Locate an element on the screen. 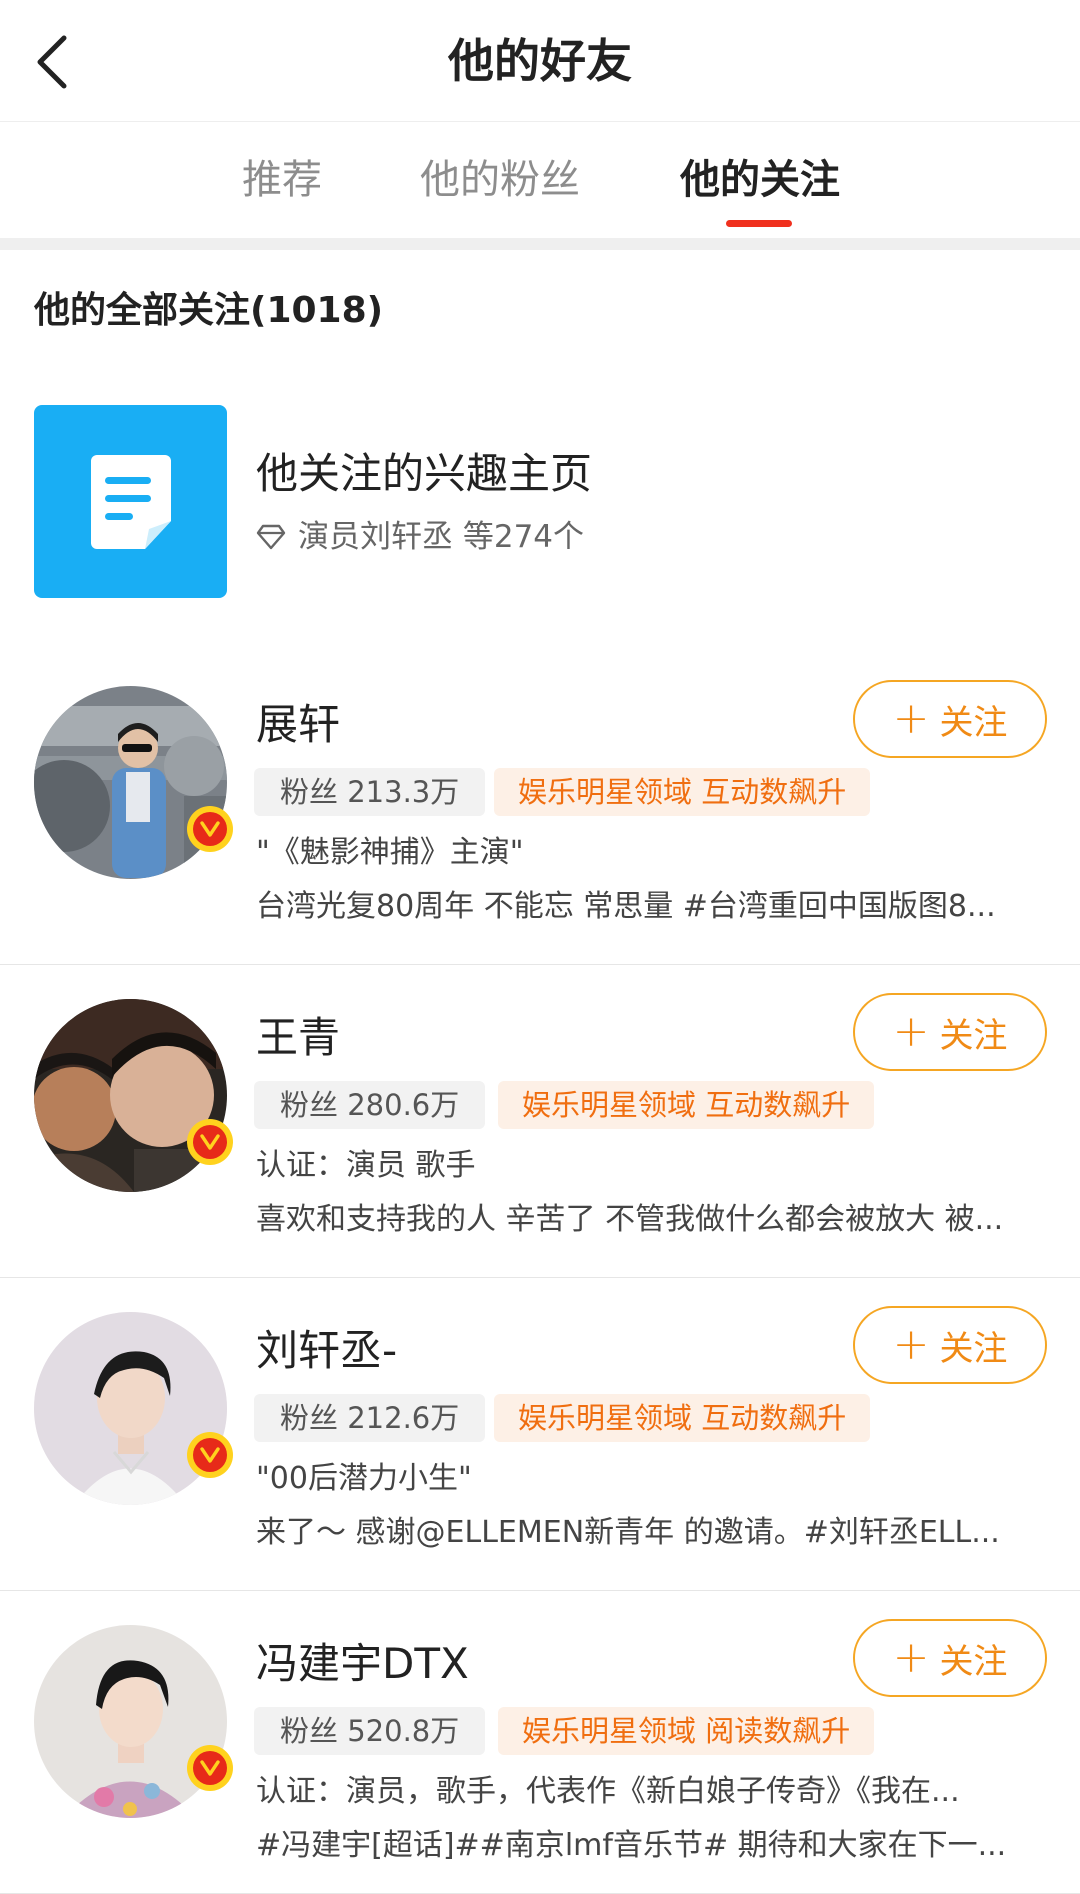  trend-tag: 娱乐明星领域 阅读数飙升 is located at coordinates (686, 1731).